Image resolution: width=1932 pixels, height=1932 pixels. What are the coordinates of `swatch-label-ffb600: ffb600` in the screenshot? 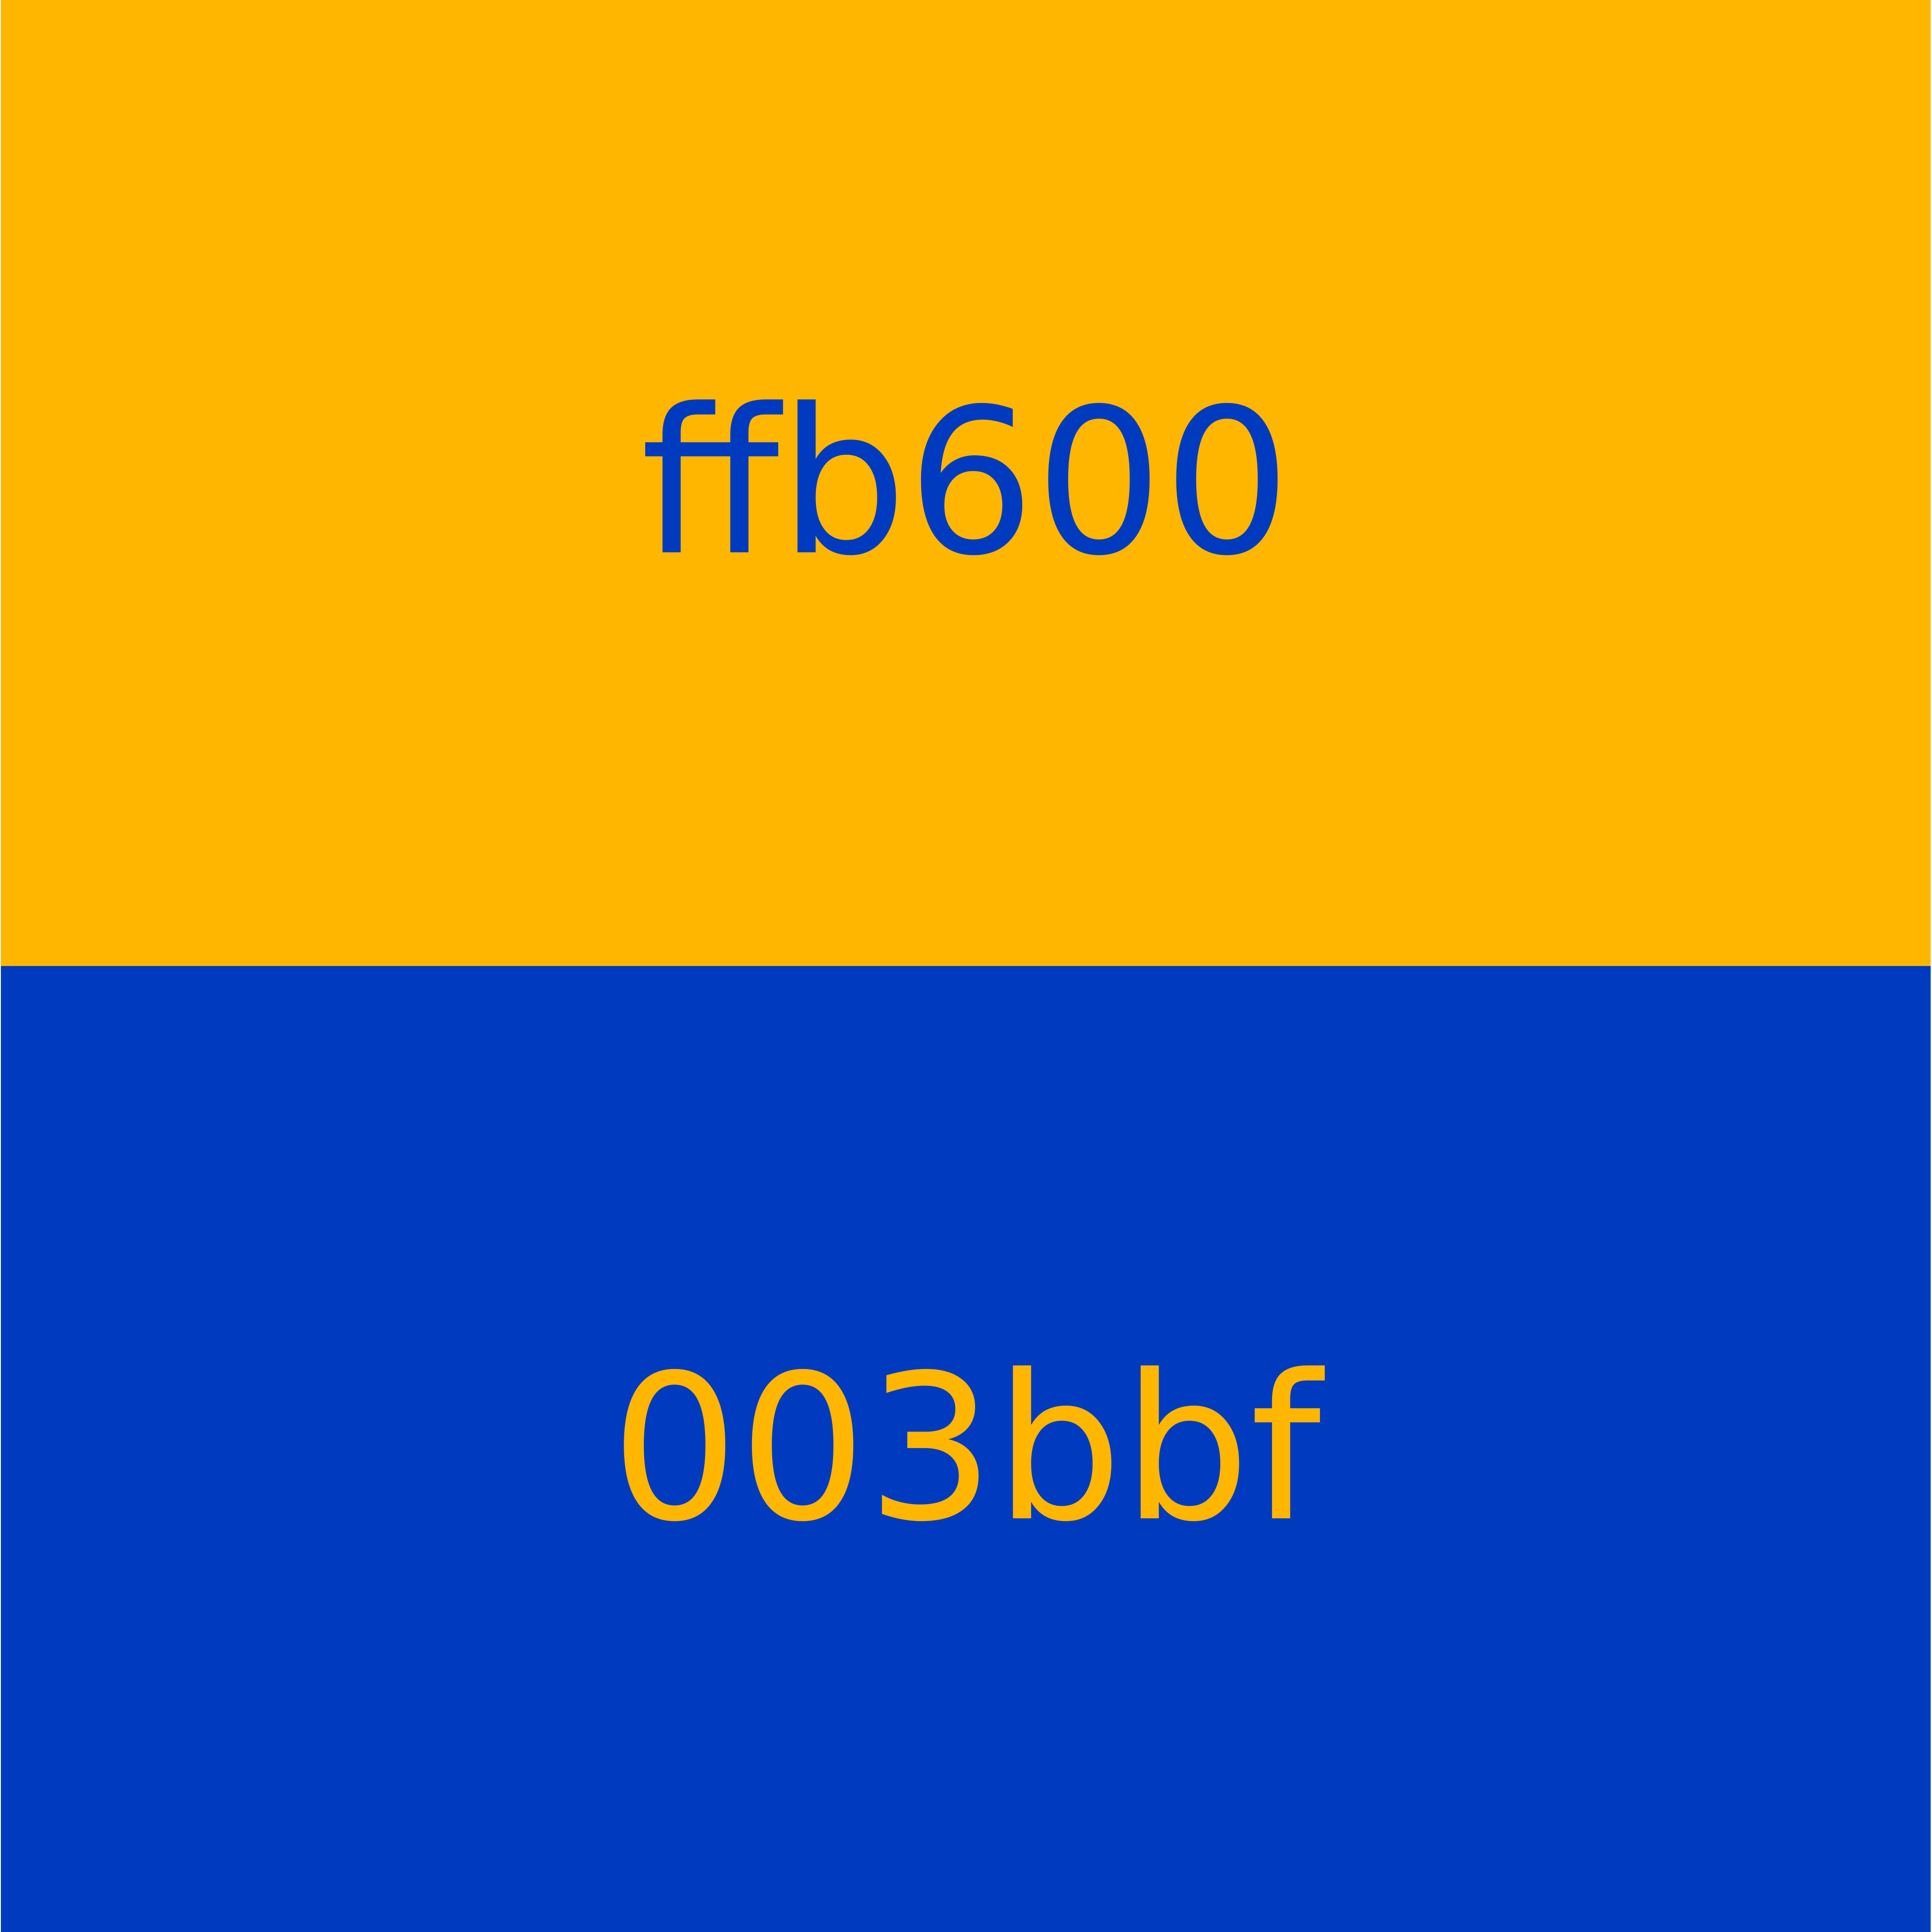 It's located at (966, 483).